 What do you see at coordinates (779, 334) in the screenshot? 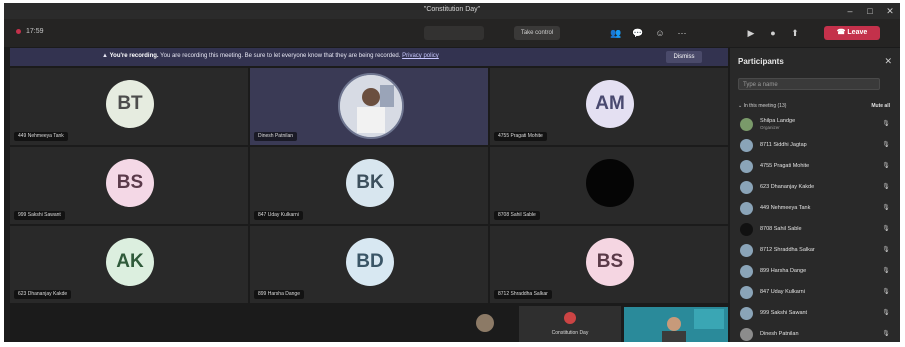
I see `participant-name: Dinesh Patnilan` at bounding box center [779, 334].